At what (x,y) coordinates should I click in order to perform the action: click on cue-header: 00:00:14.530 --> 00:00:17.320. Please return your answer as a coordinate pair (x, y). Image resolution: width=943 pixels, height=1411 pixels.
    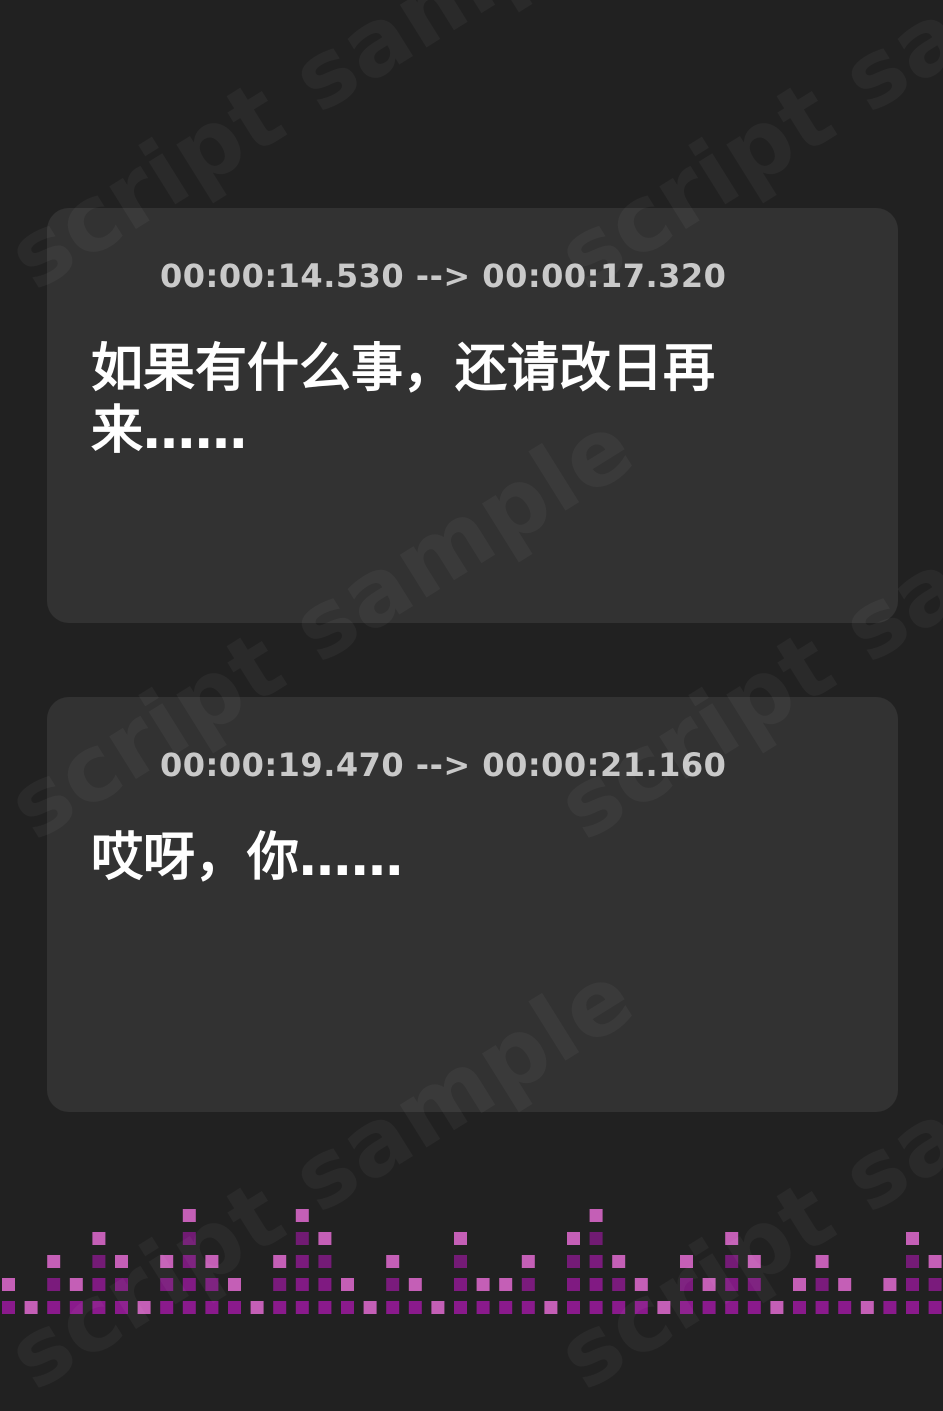
    Looking at the image, I should click on (407, 276).